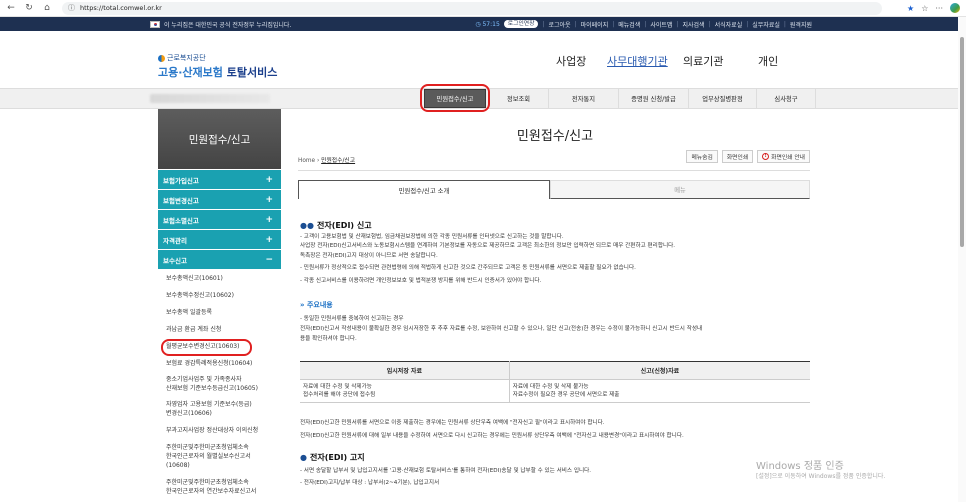  Describe the element at coordinates (788, 158) in the screenshot. I see `print-guide-label: 화면인쇄 안내` at that location.